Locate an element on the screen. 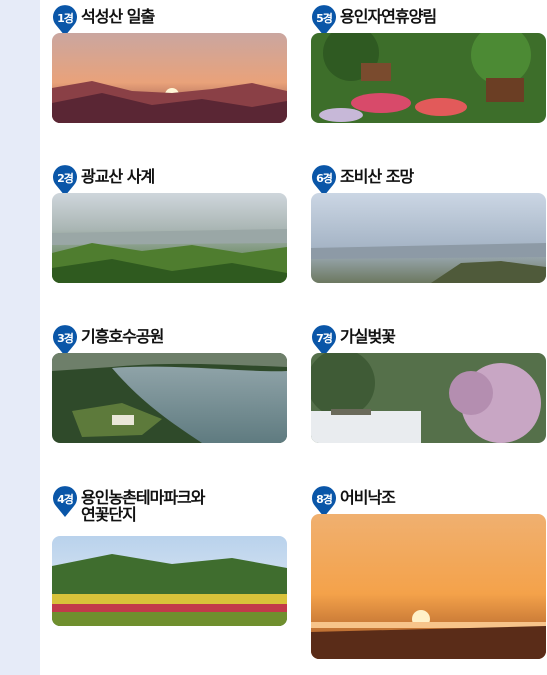  left-side-panel is located at coordinates (20, 337).